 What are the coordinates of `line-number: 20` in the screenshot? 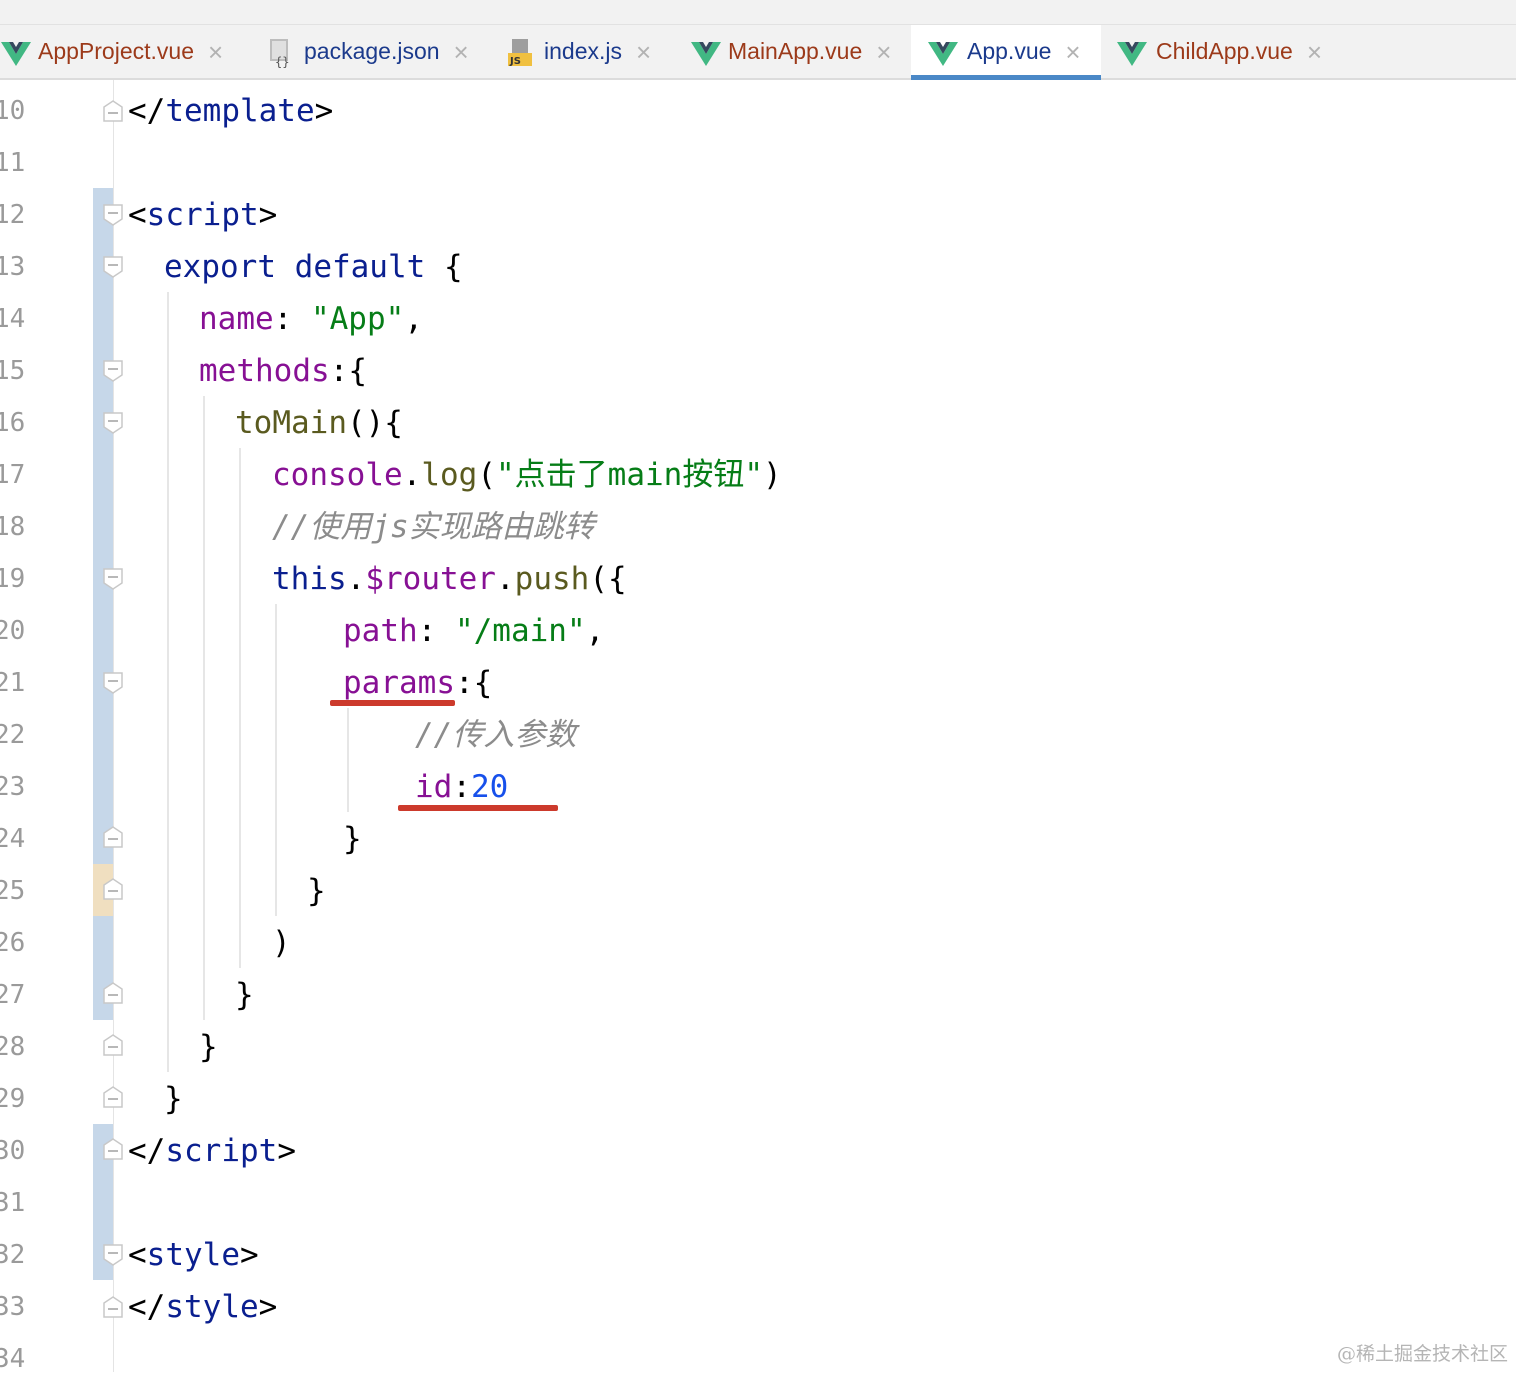 It's located at (13, 631).